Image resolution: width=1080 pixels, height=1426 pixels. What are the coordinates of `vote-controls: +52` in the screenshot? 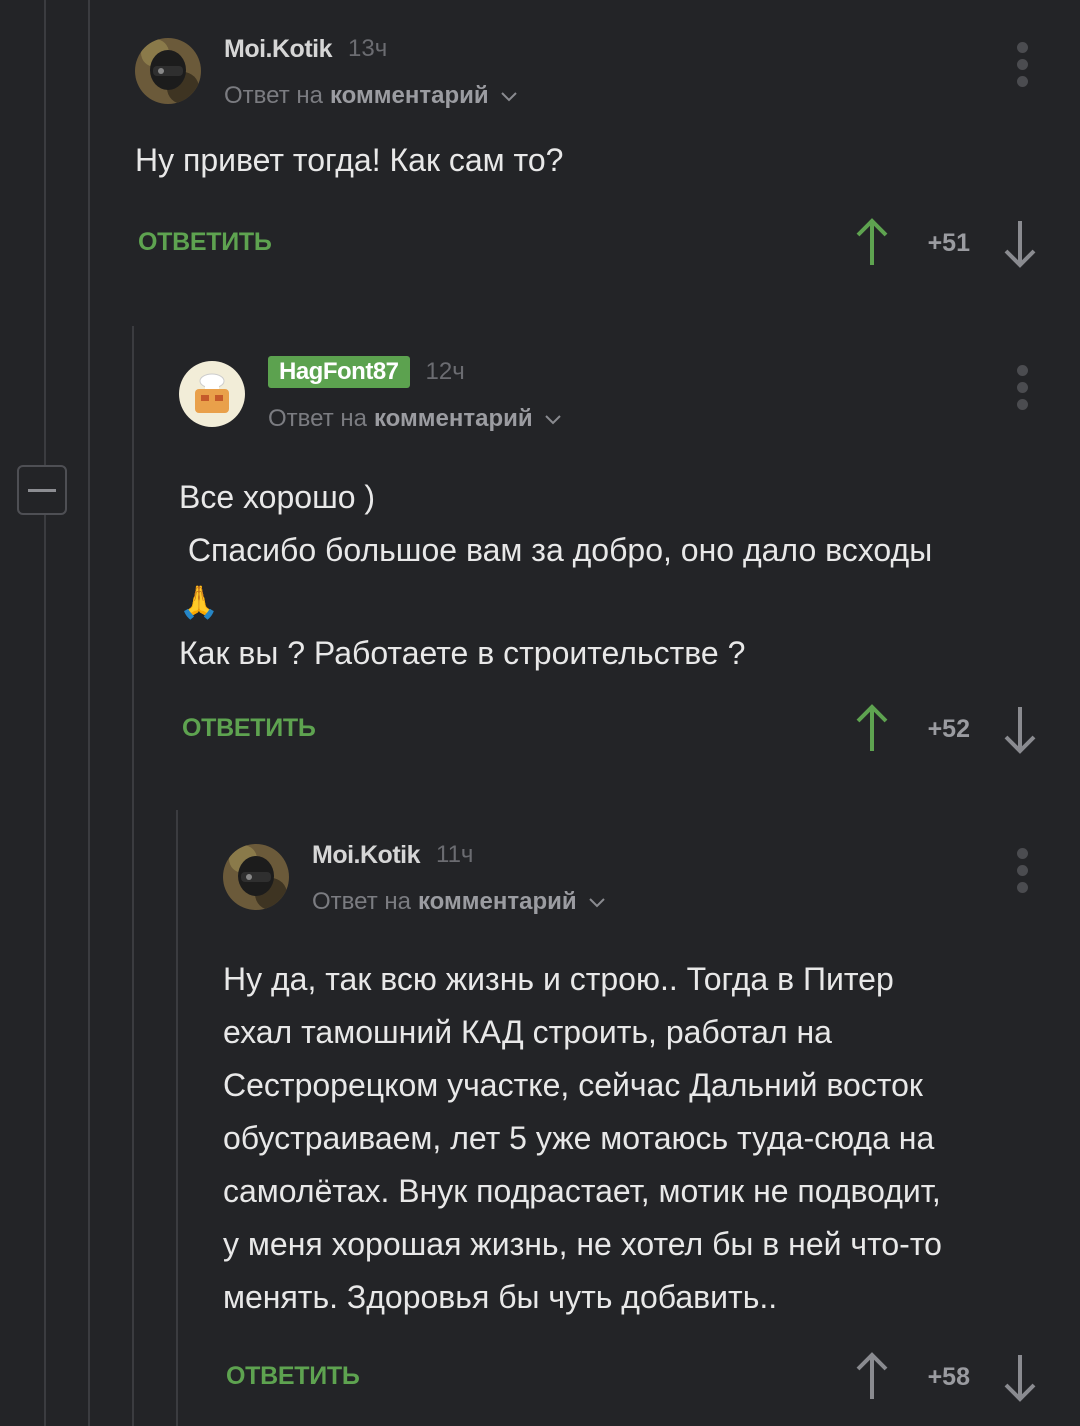 It's located at (946, 729).